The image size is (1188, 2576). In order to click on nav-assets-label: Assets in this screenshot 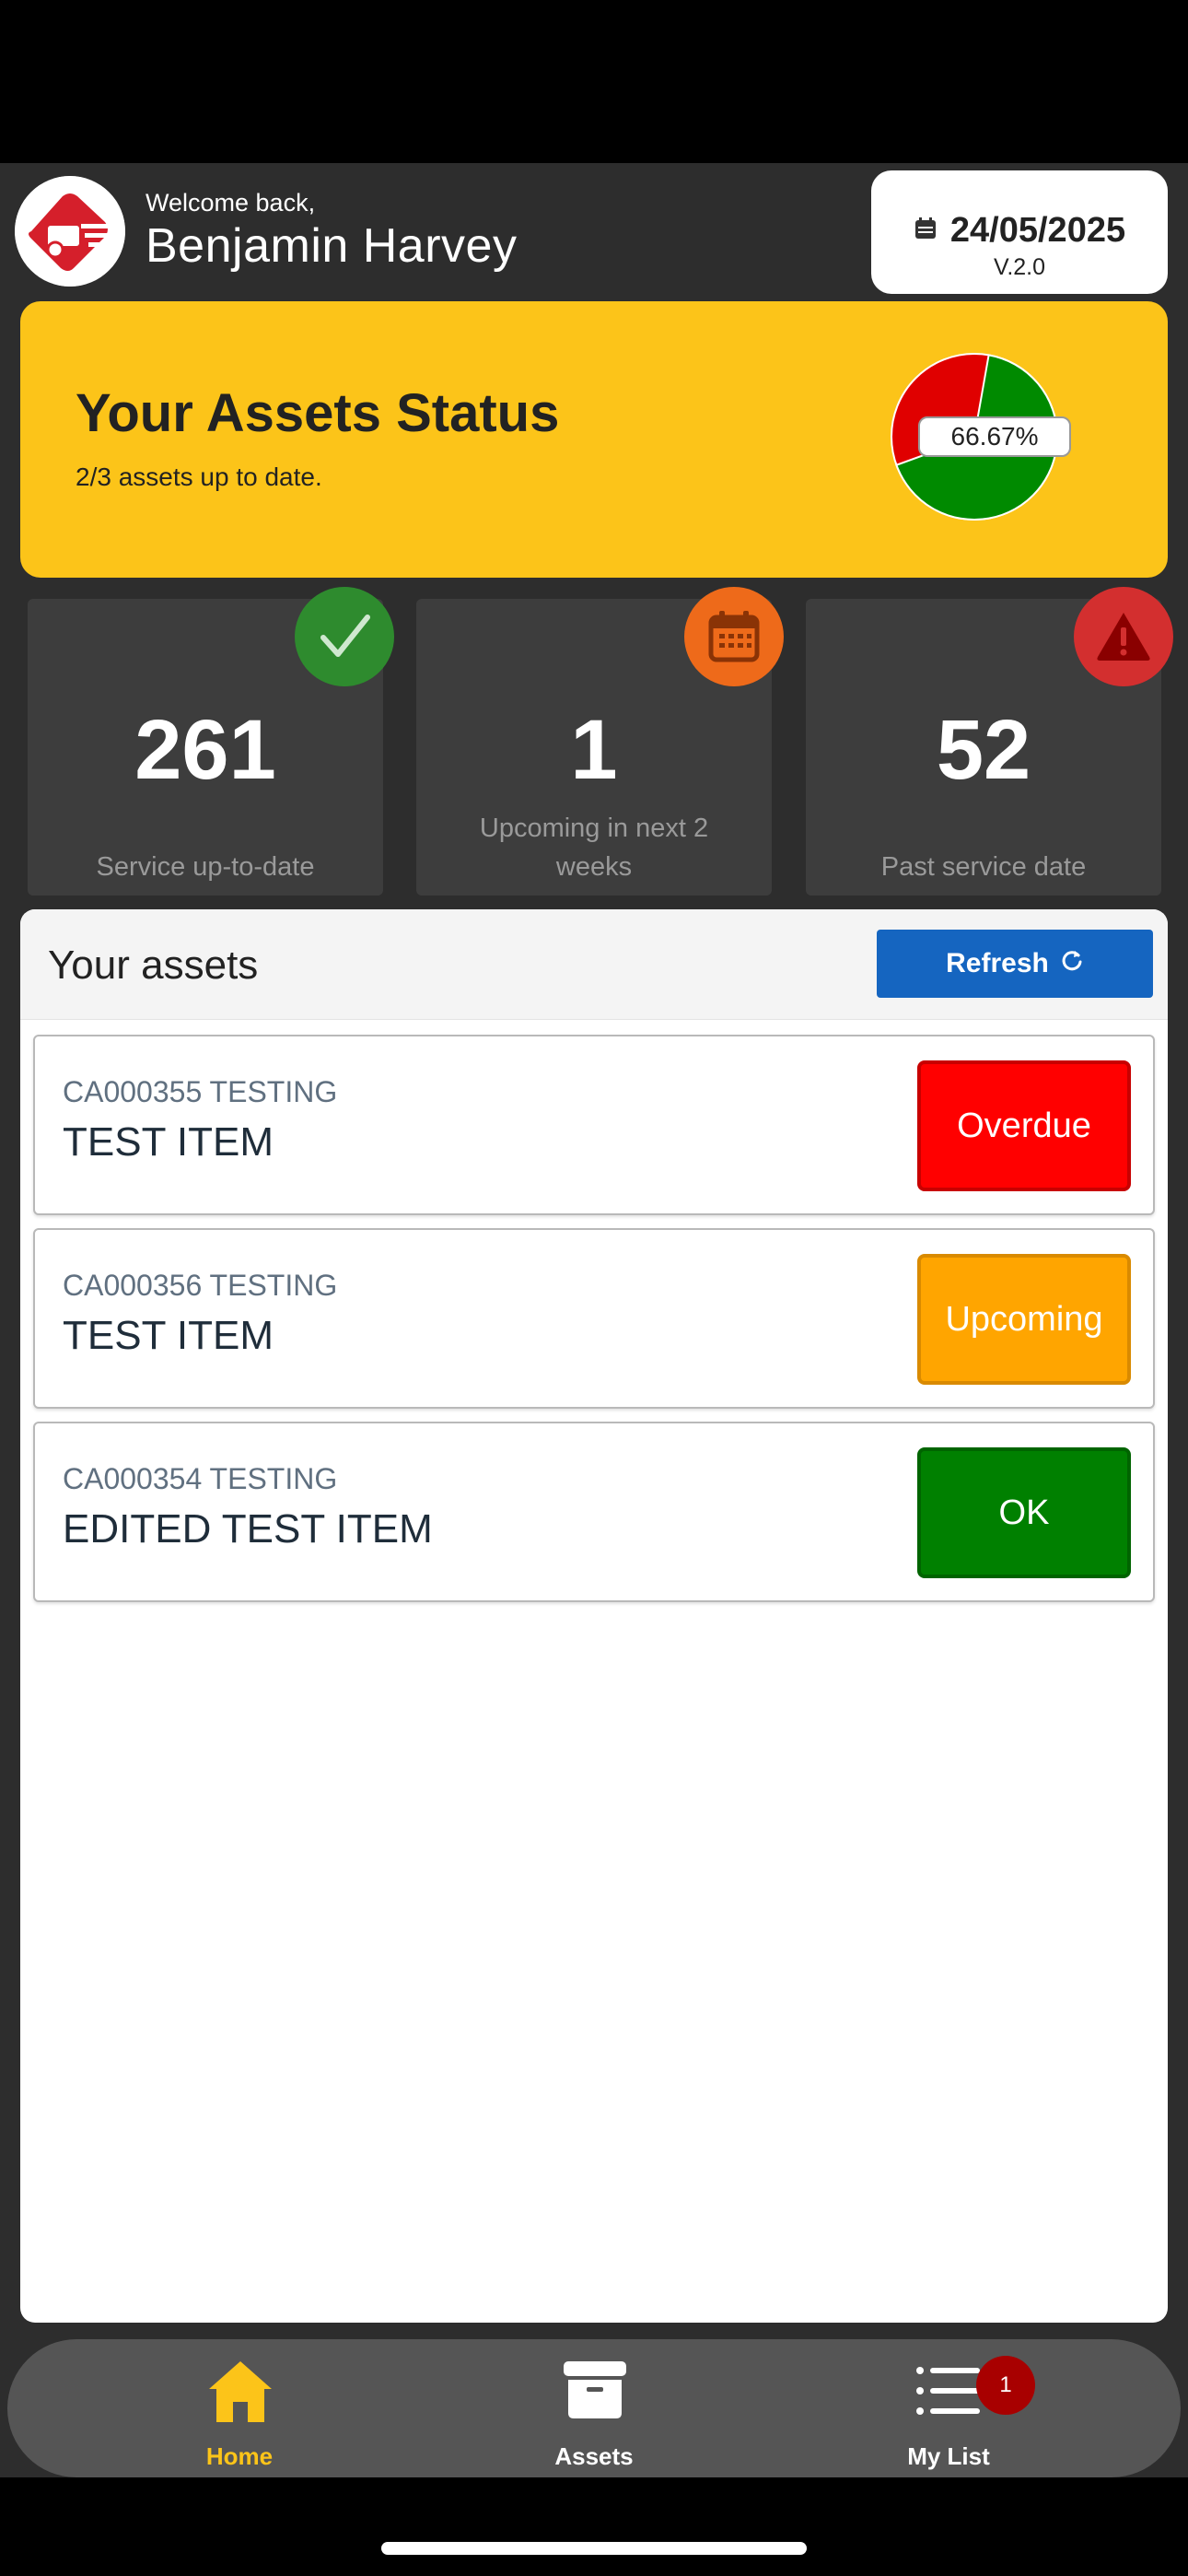, I will do `click(594, 2456)`.